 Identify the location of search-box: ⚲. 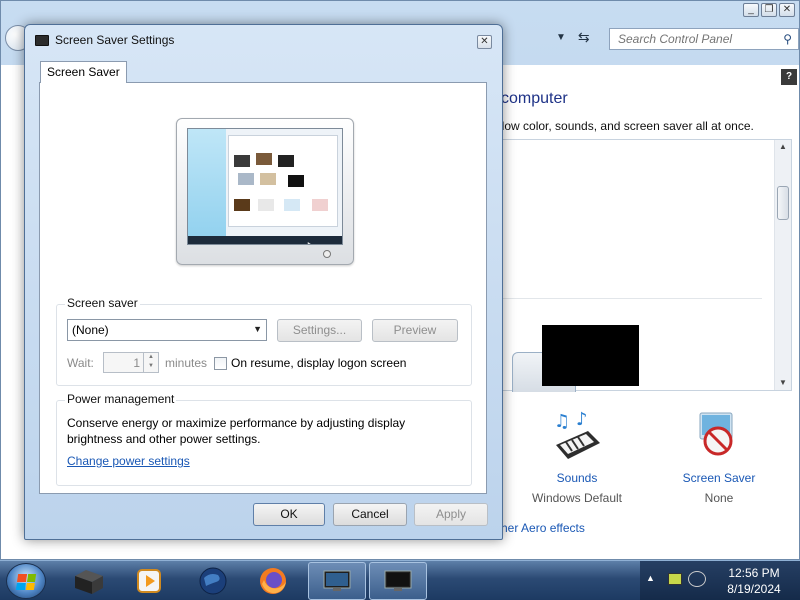
(704, 39).